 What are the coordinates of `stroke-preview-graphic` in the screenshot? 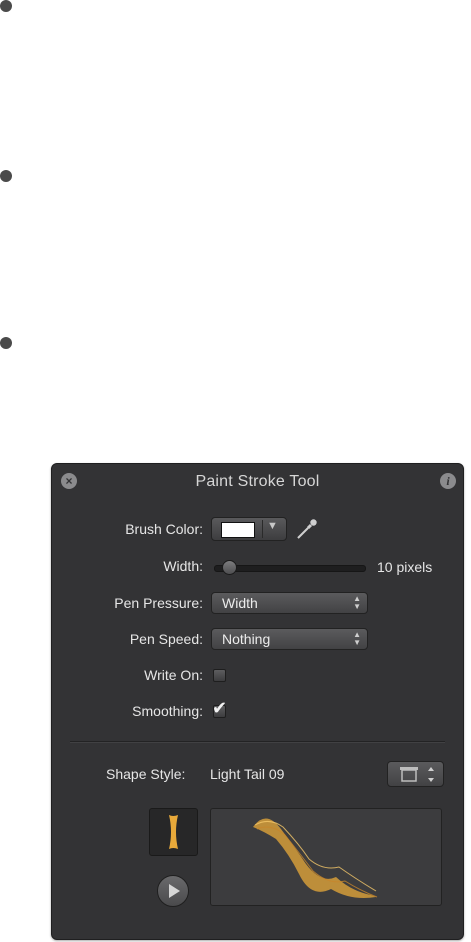 It's located at (315, 858).